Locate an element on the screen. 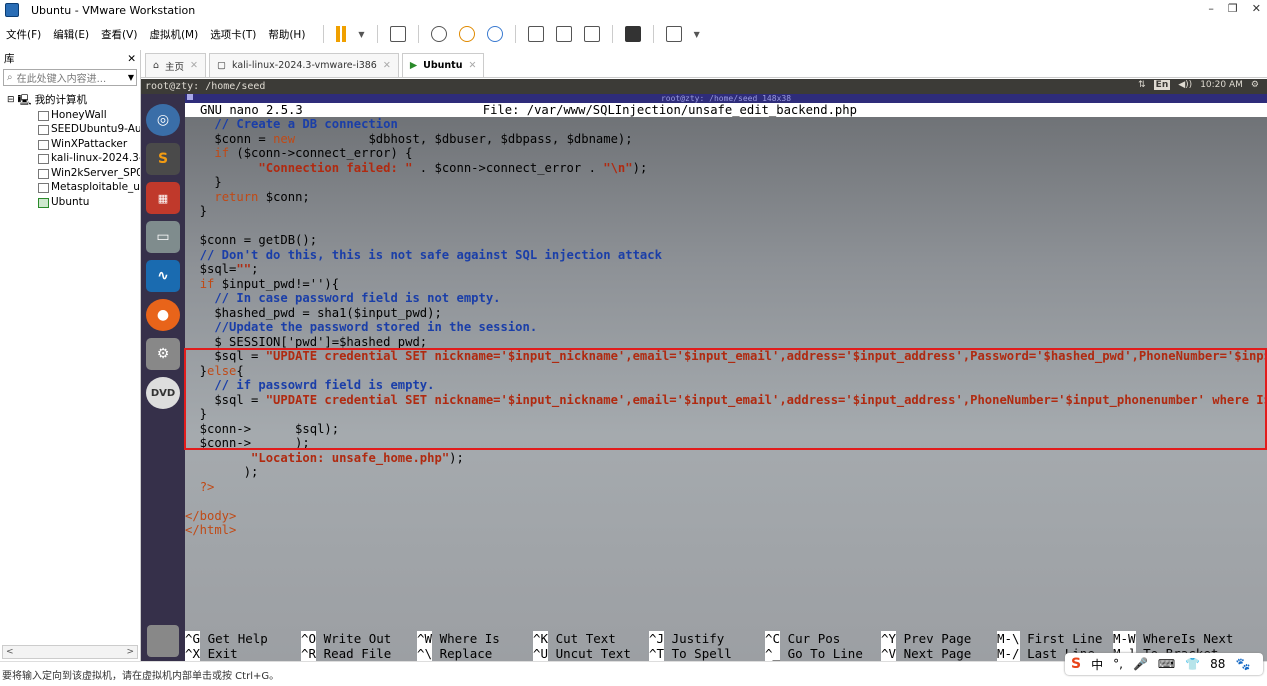 This screenshot has width=1267, height=686. firefox-icon: ● is located at coordinates (163, 315).